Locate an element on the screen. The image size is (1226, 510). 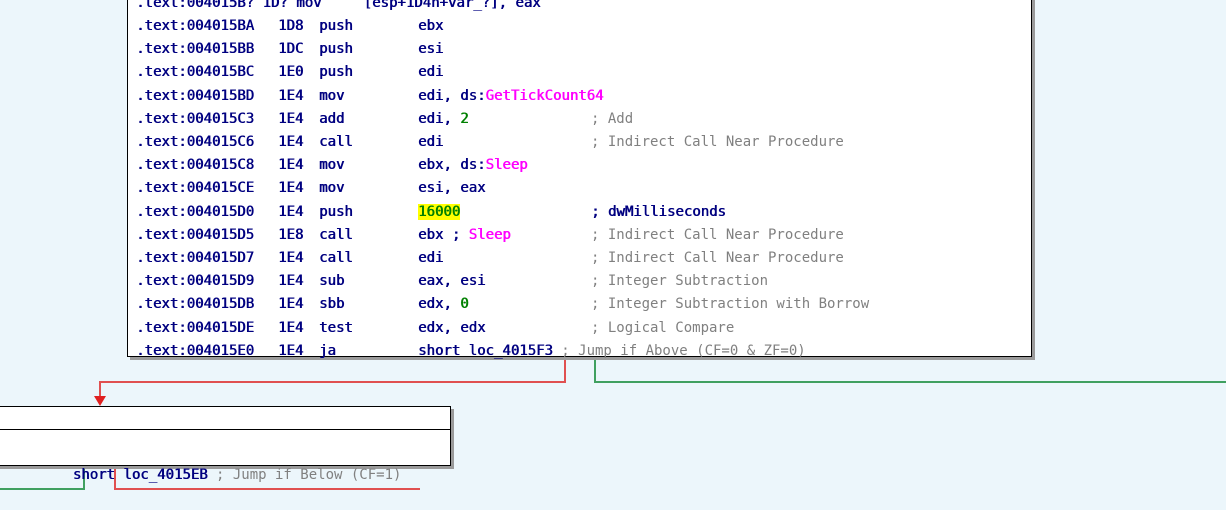
operand-text: edx, edx is located at coordinates (451, 328).